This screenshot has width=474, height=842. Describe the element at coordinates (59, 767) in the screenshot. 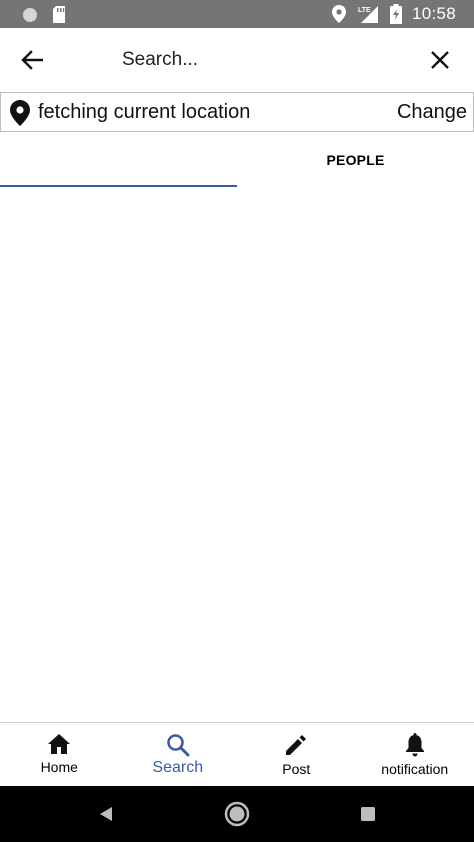

I see `nav-label-home: Home` at that location.